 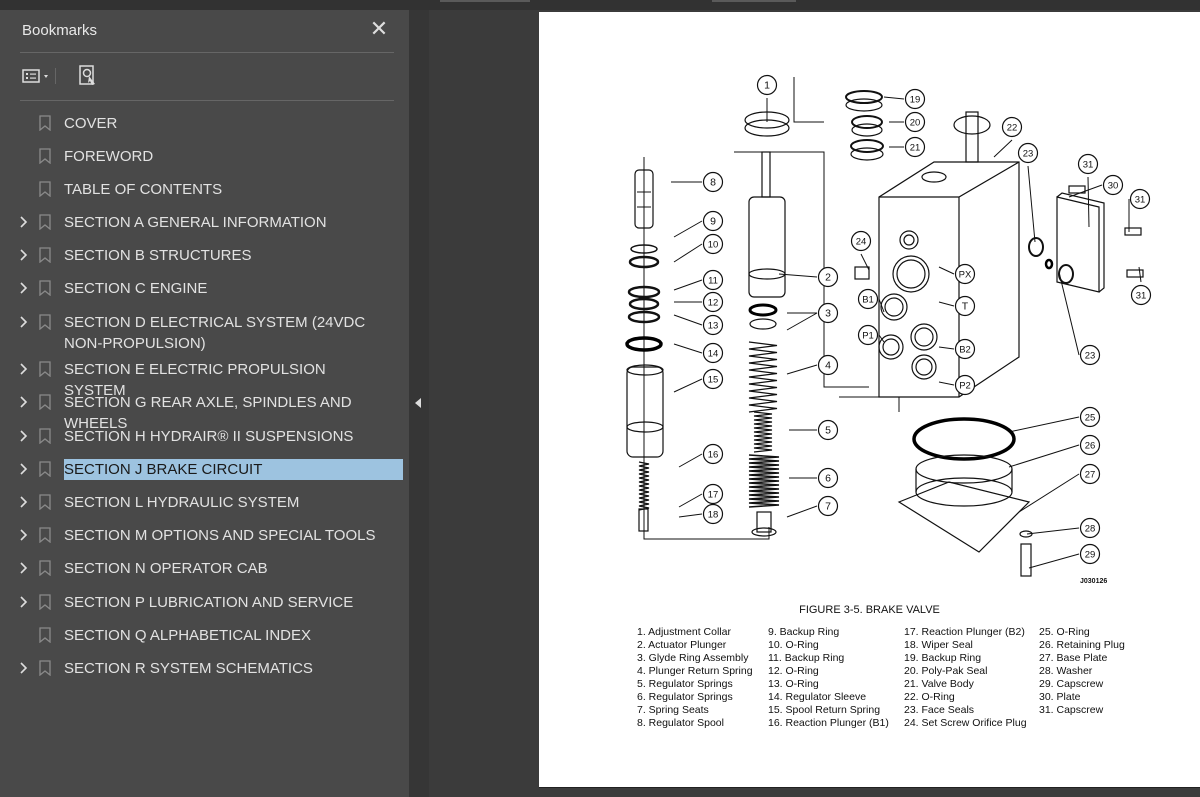 I want to click on legend-entry: 15. Spool Return Spring, so click(x=824, y=710).